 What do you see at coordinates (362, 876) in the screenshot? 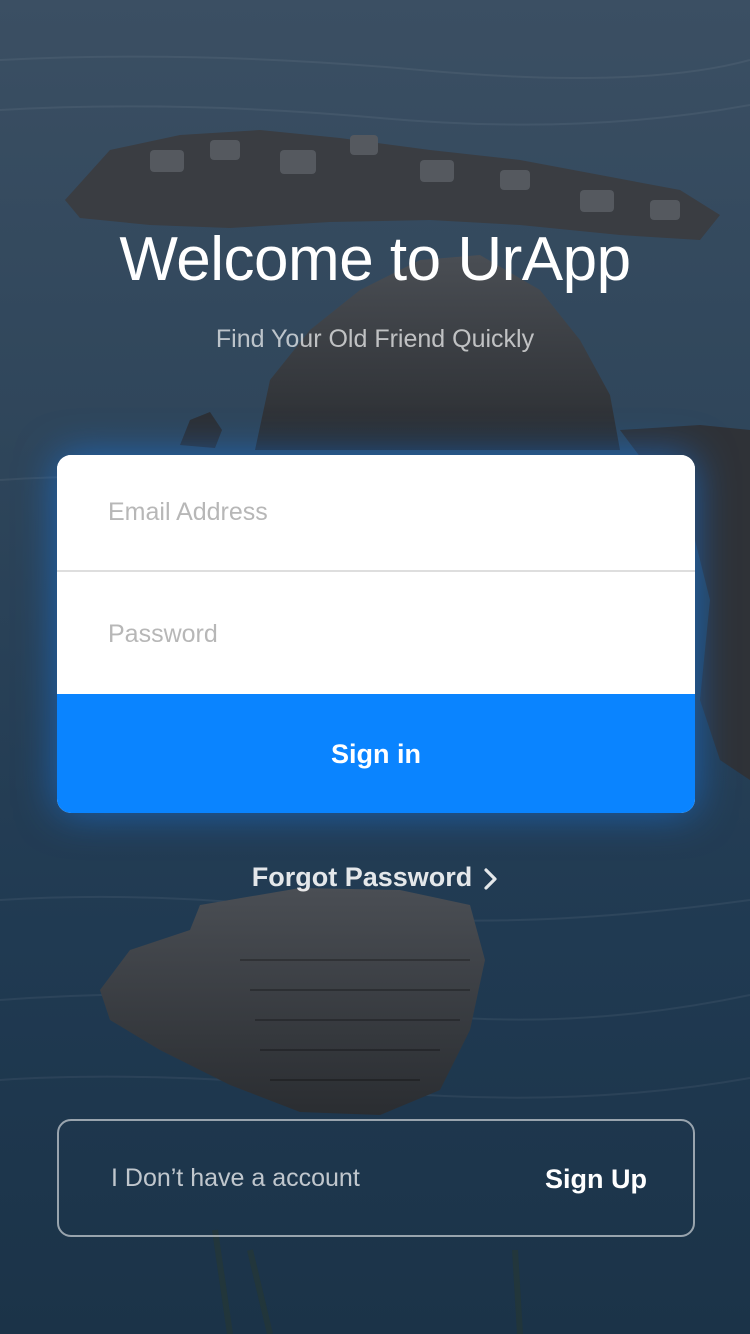
I see `forgot-password-label: Forgot Password` at bounding box center [362, 876].